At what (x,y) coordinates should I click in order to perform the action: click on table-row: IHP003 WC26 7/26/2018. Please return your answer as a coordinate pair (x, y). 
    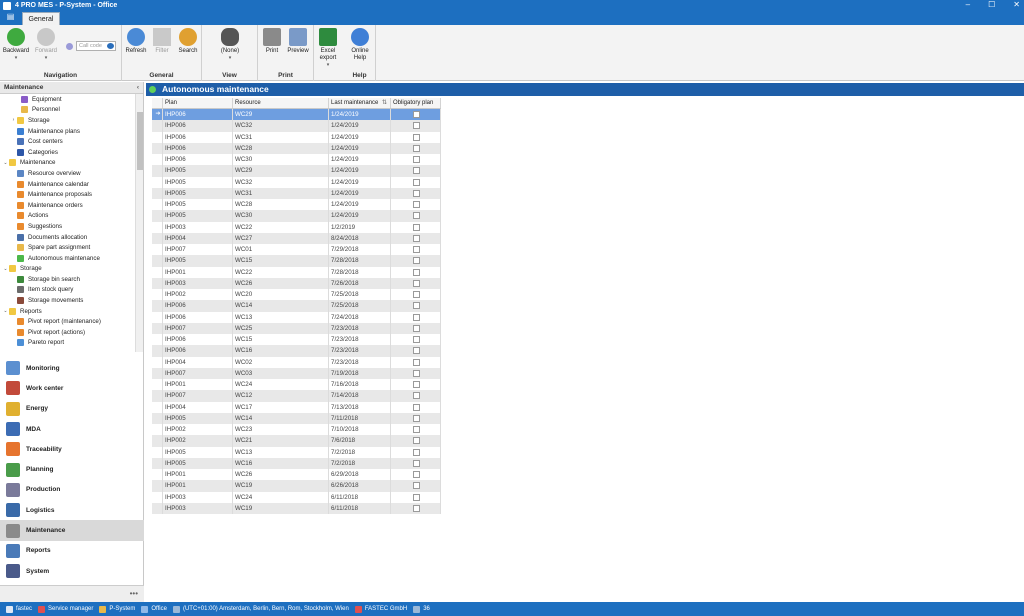
    Looking at the image, I should click on (296, 283).